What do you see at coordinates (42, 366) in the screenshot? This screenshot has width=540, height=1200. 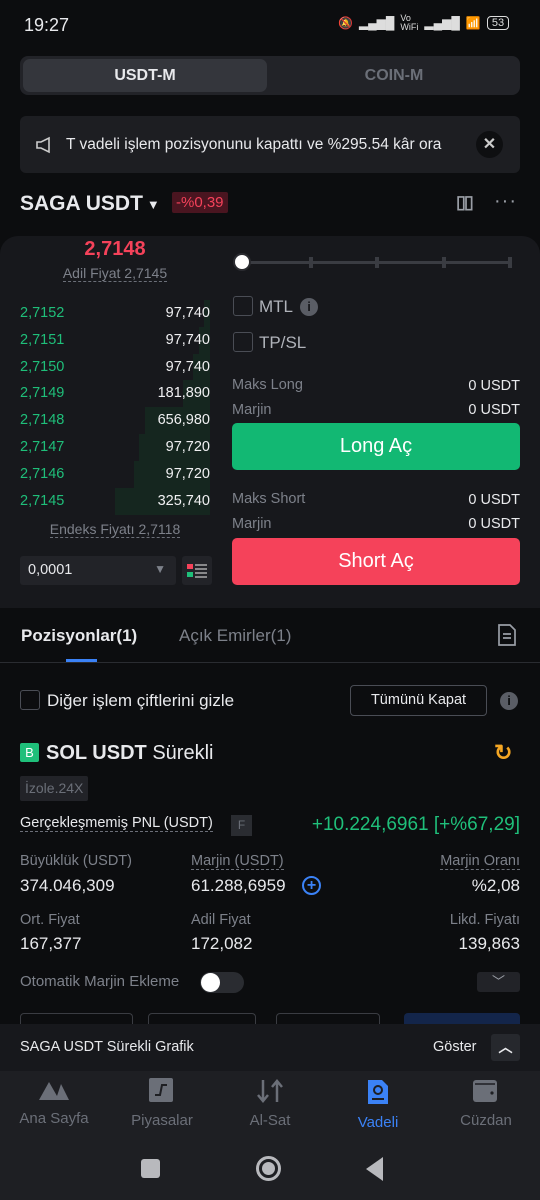 I see `bid-price: 2,7150` at bounding box center [42, 366].